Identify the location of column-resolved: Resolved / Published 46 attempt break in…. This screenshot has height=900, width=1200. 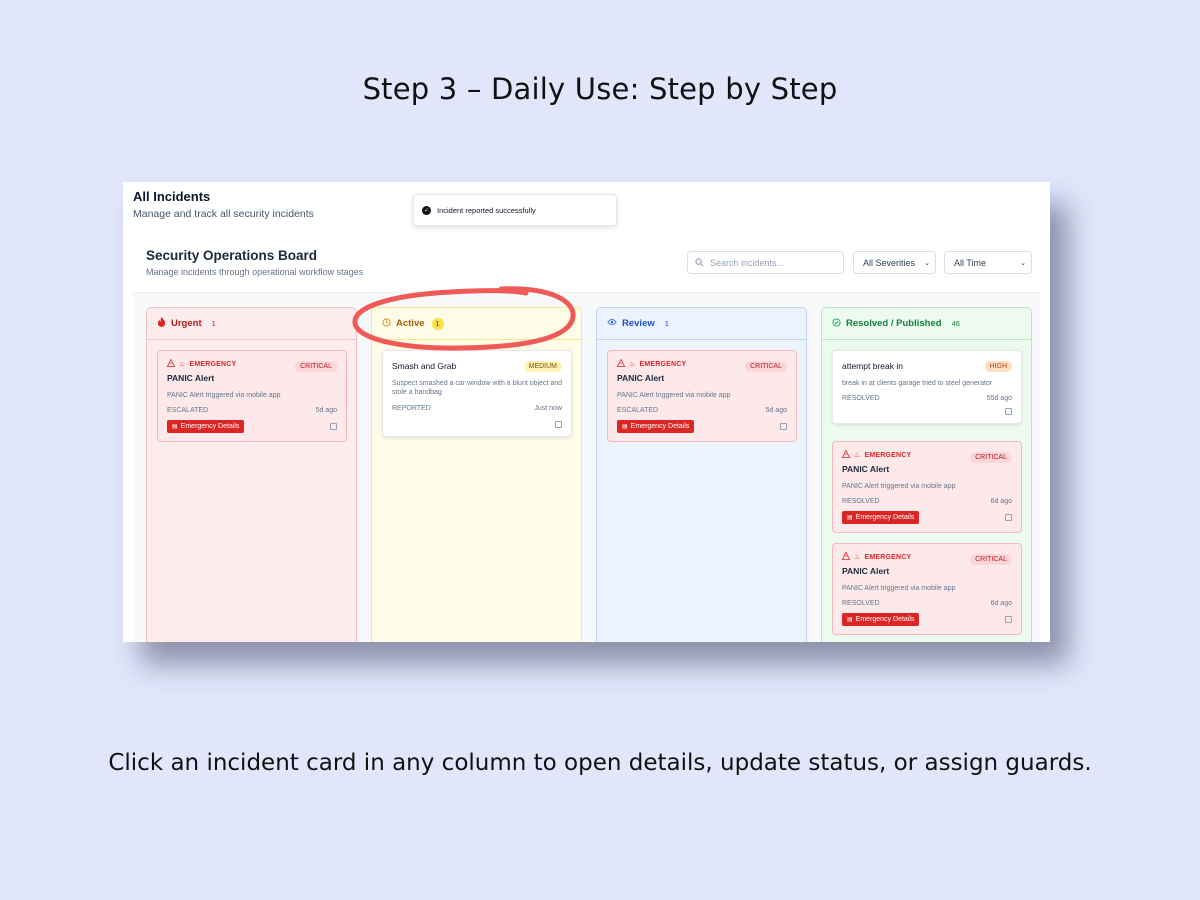
(926, 474).